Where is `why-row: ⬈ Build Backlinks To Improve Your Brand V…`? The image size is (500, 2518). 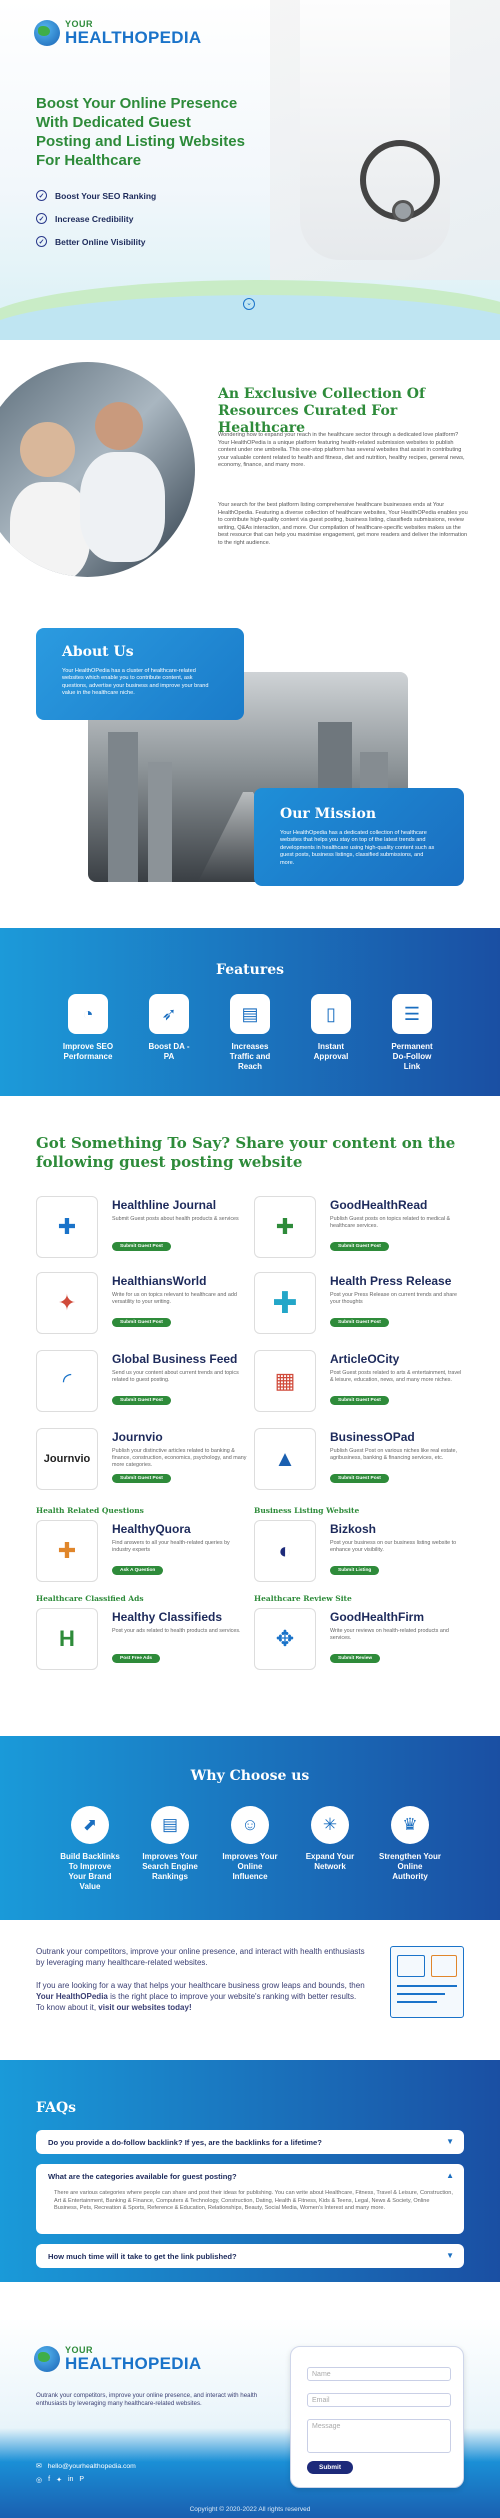
why-row: ⬈ Build Backlinks To Improve Your Brand V… is located at coordinates (250, 1849).